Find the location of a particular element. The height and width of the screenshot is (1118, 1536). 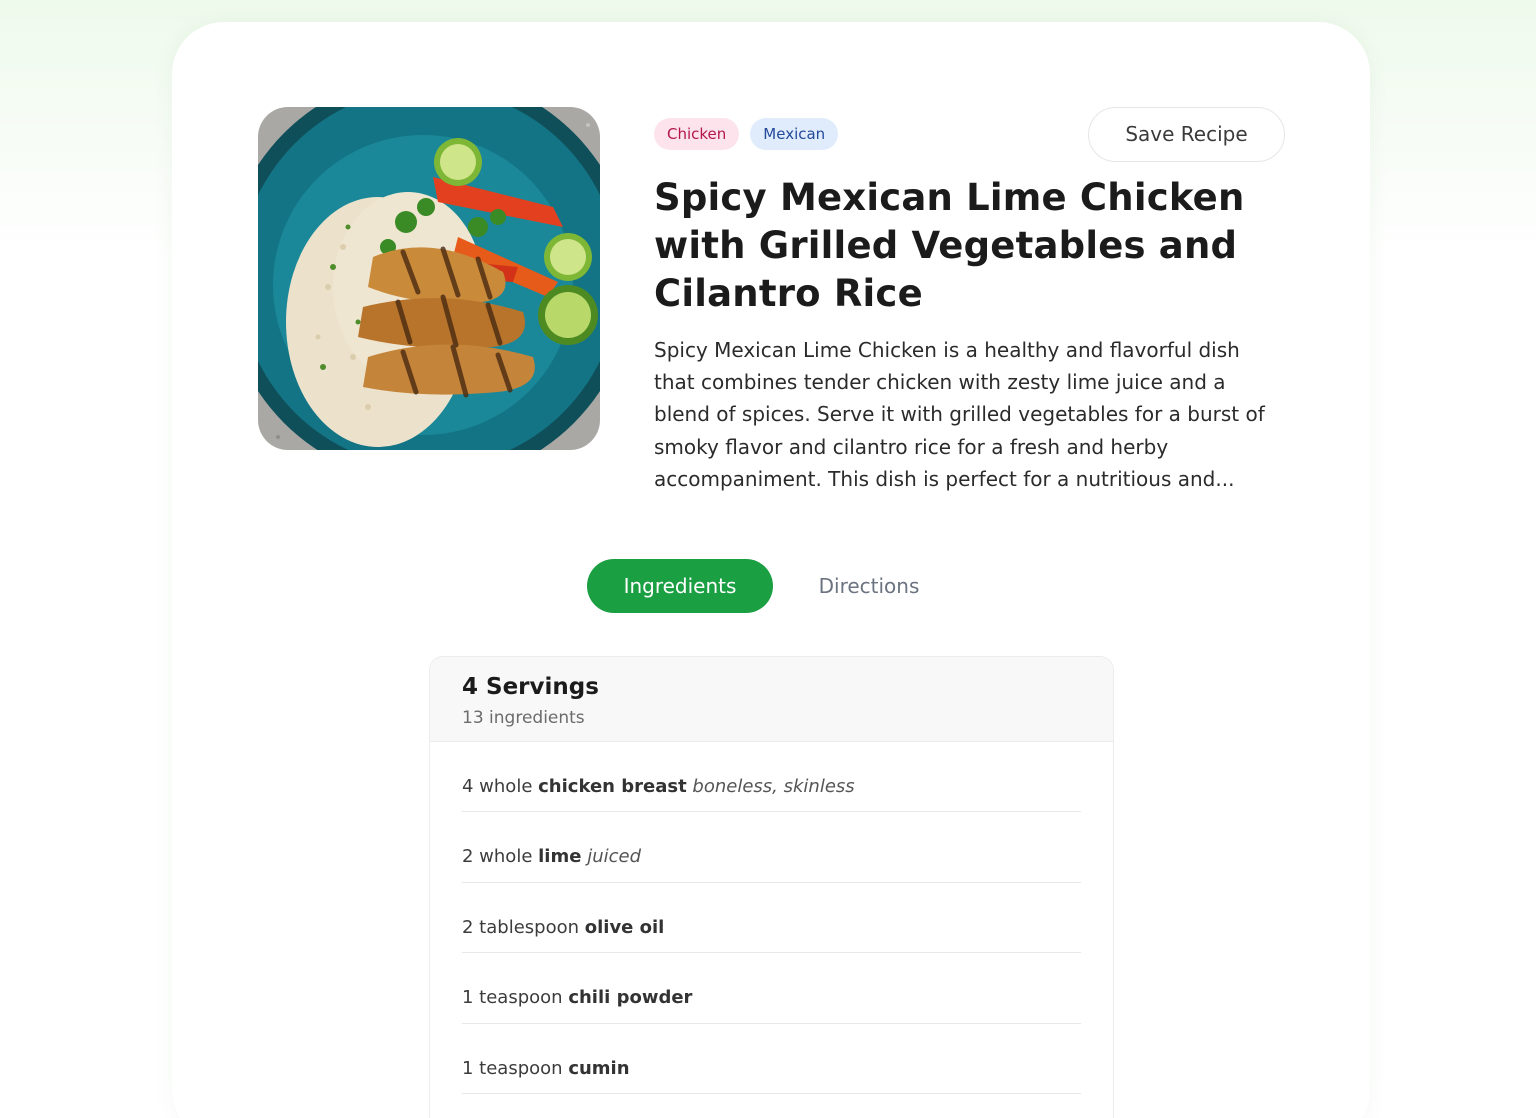

ingredients-header: 4 Servings 13 ingredients is located at coordinates (771, 699).